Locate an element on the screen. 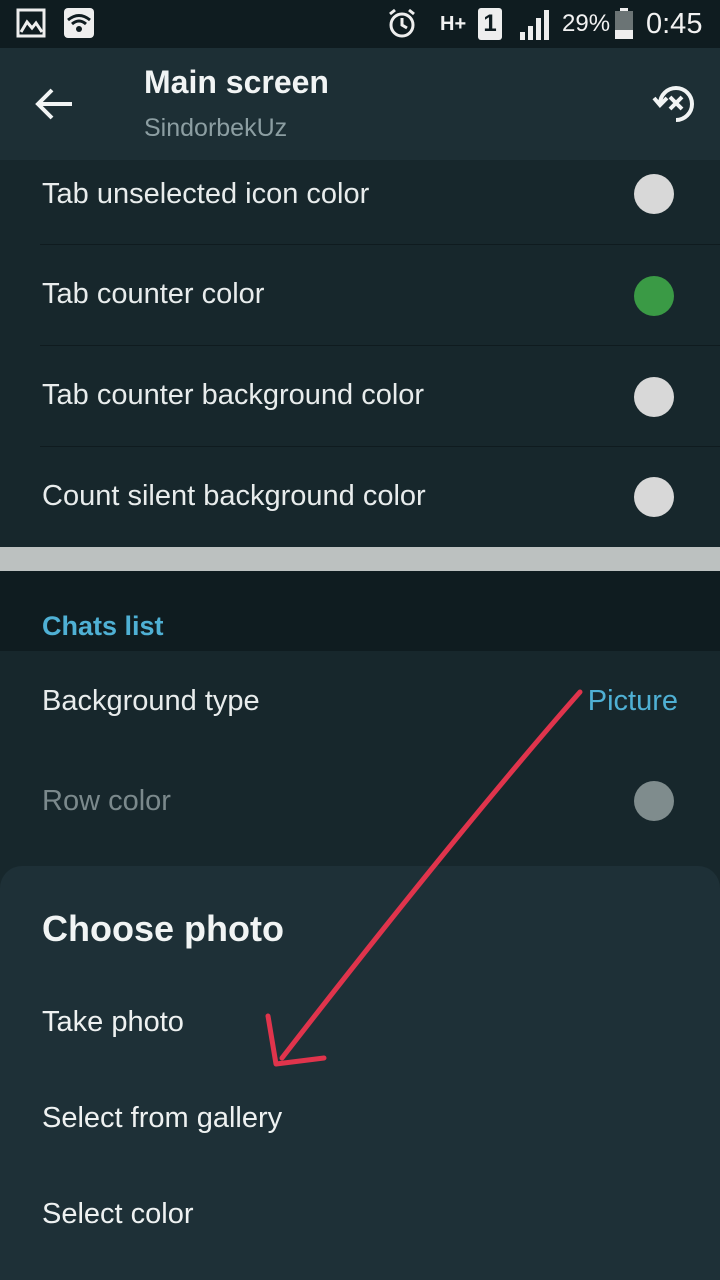 This screenshot has height=1280, width=720. wifi-icon is located at coordinates (79, 23).